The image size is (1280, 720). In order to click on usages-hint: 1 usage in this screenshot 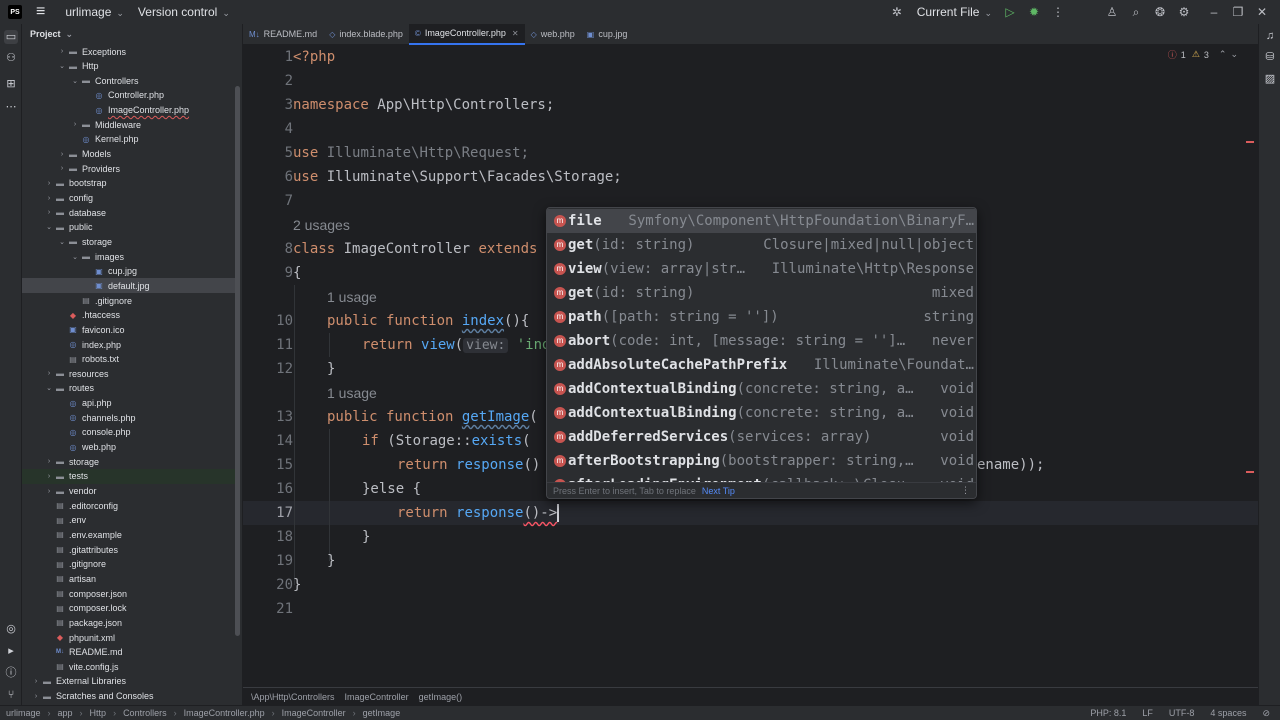, I will do `click(352, 393)`.